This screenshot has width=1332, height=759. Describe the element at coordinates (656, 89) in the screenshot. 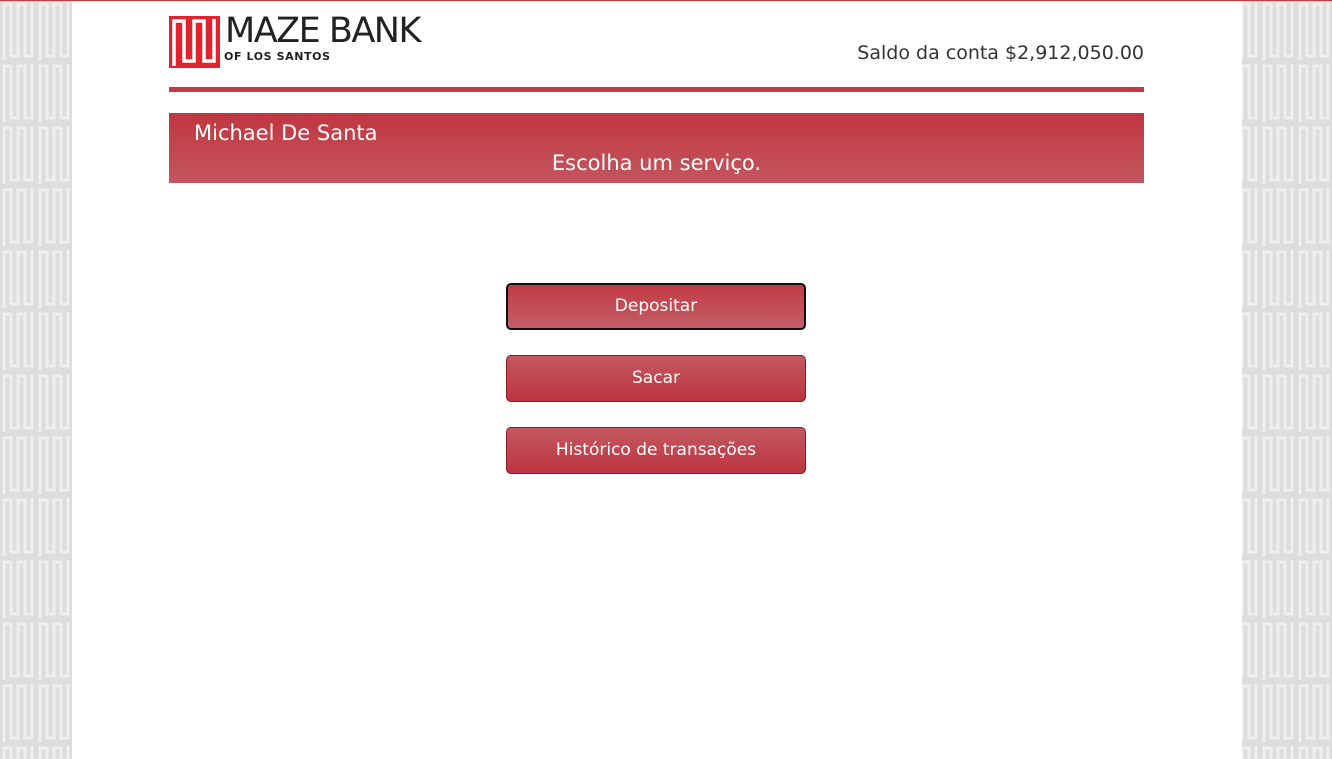

I see `header-divider` at that location.